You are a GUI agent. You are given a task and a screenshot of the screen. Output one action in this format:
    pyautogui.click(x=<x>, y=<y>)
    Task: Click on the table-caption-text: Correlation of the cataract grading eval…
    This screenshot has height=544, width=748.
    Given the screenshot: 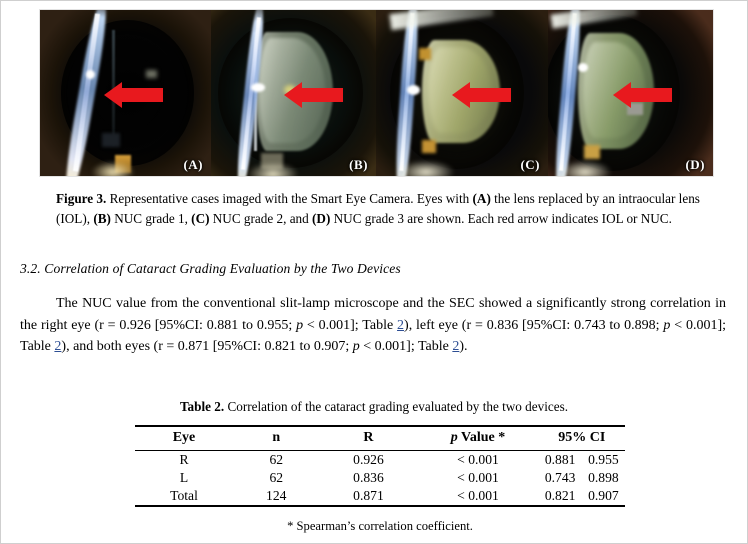 What is the action you would take?
    pyautogui.click(x=396, y=406)
    